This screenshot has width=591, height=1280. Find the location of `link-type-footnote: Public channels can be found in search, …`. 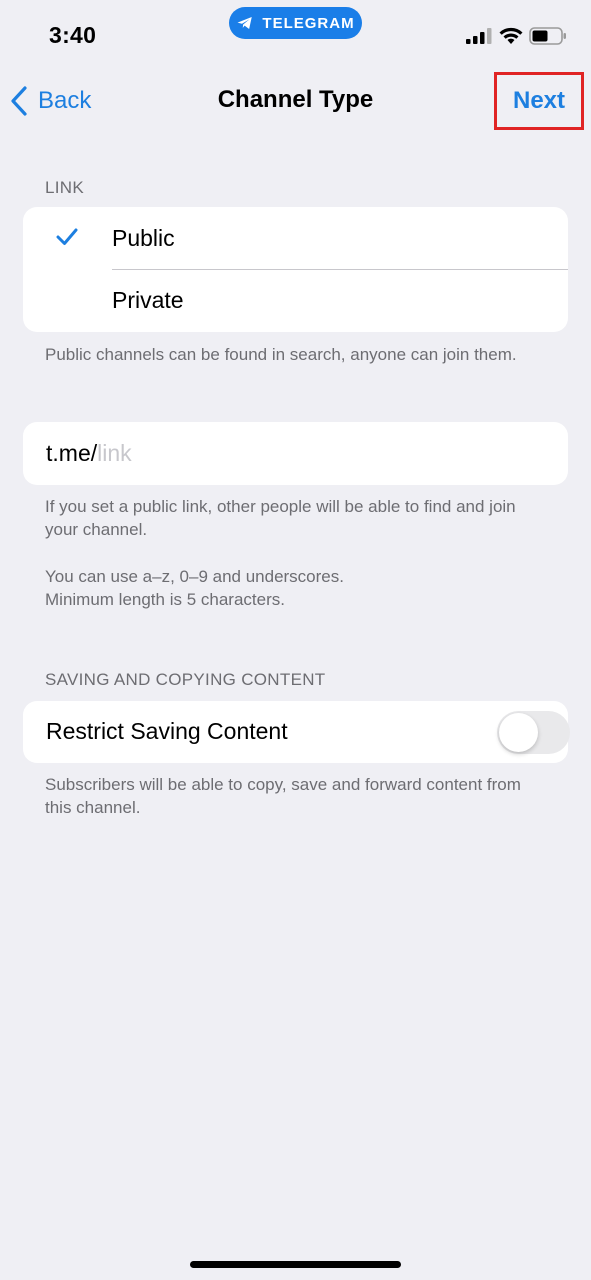

link-type-footnote: Public channels can be found in search, … is located at coordinates (281, 354).